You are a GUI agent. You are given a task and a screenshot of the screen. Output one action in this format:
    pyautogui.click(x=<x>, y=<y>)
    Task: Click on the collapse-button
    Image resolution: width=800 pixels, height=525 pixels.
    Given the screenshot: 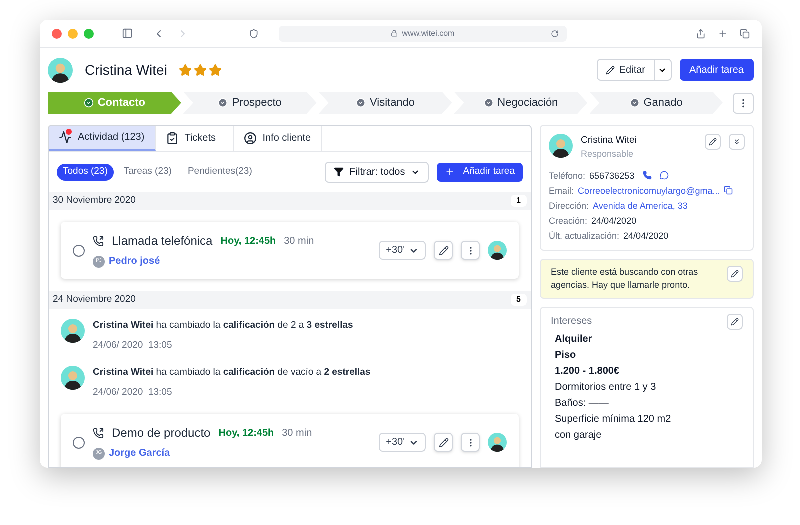 What is the action you would take?
    pyautogui.click(x=737, y=142)
    